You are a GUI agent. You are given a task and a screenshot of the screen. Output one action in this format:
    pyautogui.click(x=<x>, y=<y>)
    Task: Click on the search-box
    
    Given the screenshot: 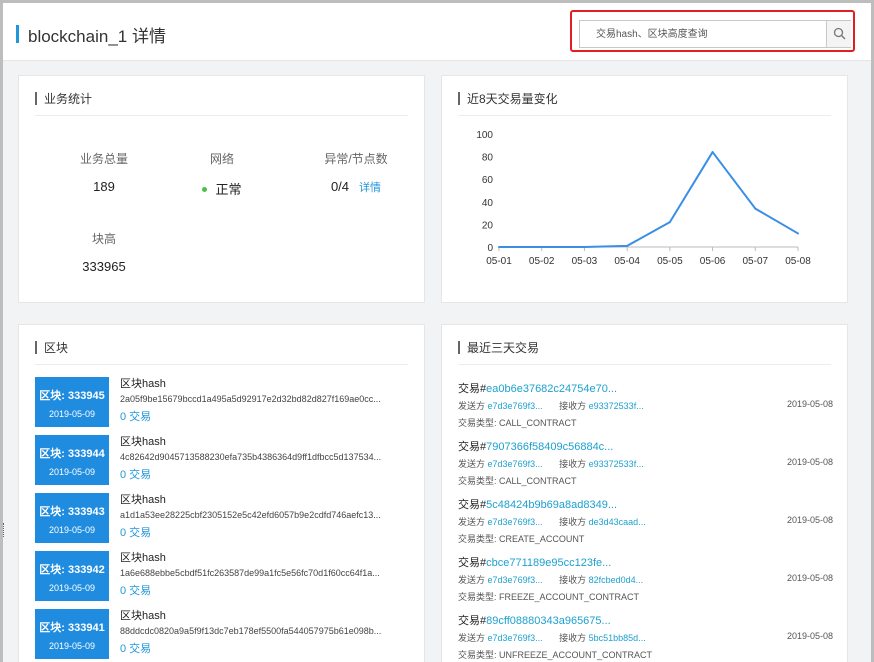 What is the action you would take?
    pyautogui.click(x=715, y=34)
    